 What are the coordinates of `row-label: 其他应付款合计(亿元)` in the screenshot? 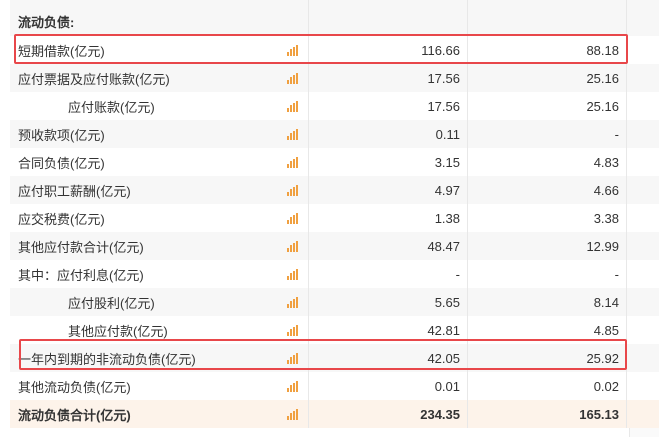 It's located at (81, 247).